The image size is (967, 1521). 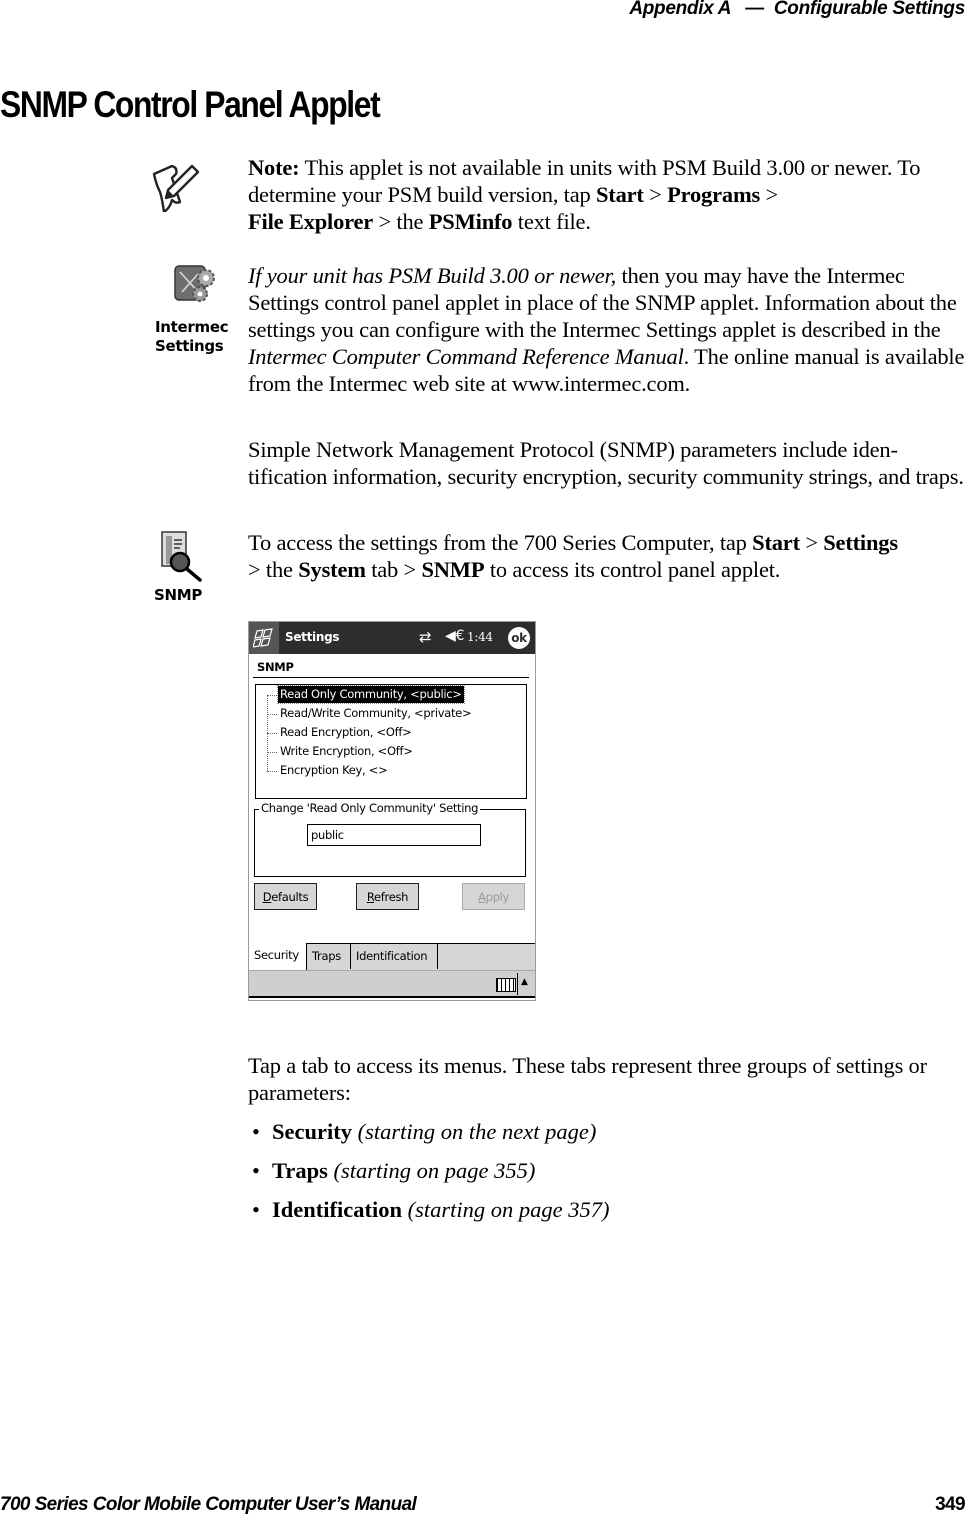 What do you see at coordinates (194, 283) in the screenshot?
I see `intermec-settings-icon` at bounding box center [194, 283].